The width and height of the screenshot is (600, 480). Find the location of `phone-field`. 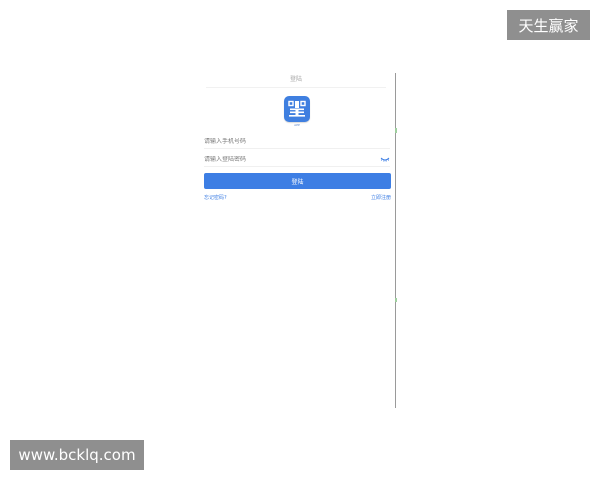

phone-field is located at coordinates (297, 141).